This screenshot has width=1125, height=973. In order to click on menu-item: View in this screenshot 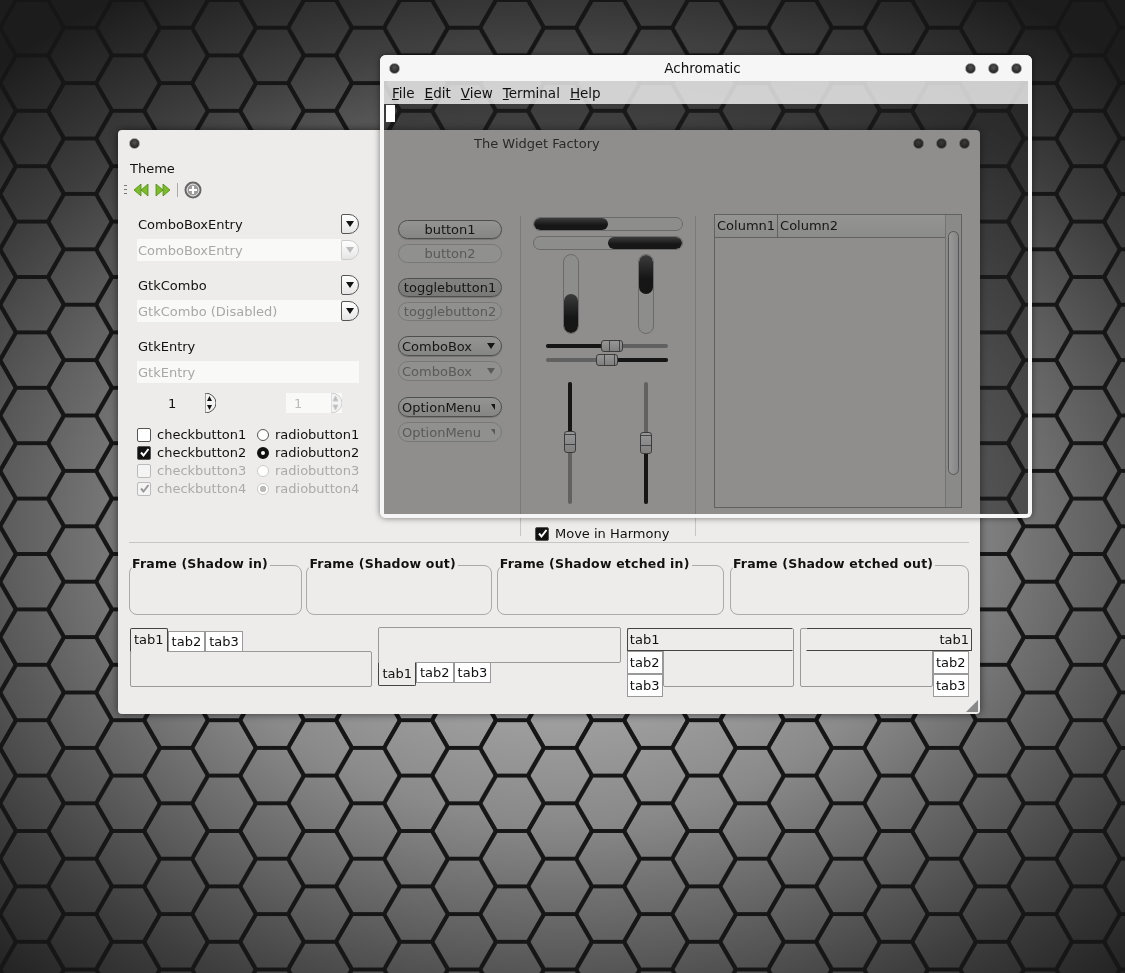, I will do `click(476, 92)`.